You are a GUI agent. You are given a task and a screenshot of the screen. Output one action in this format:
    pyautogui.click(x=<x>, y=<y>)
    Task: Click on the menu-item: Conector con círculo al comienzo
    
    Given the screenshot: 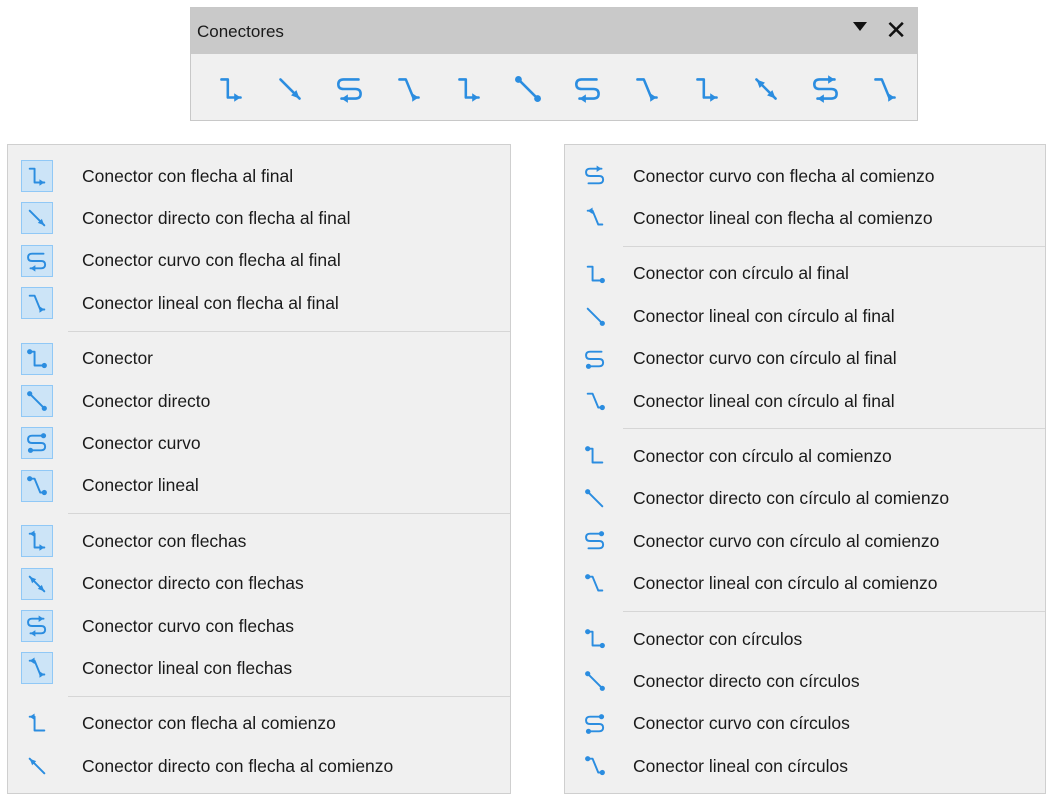 What is the action you would take?
    pyautogui.click(x=805, y=456)
    